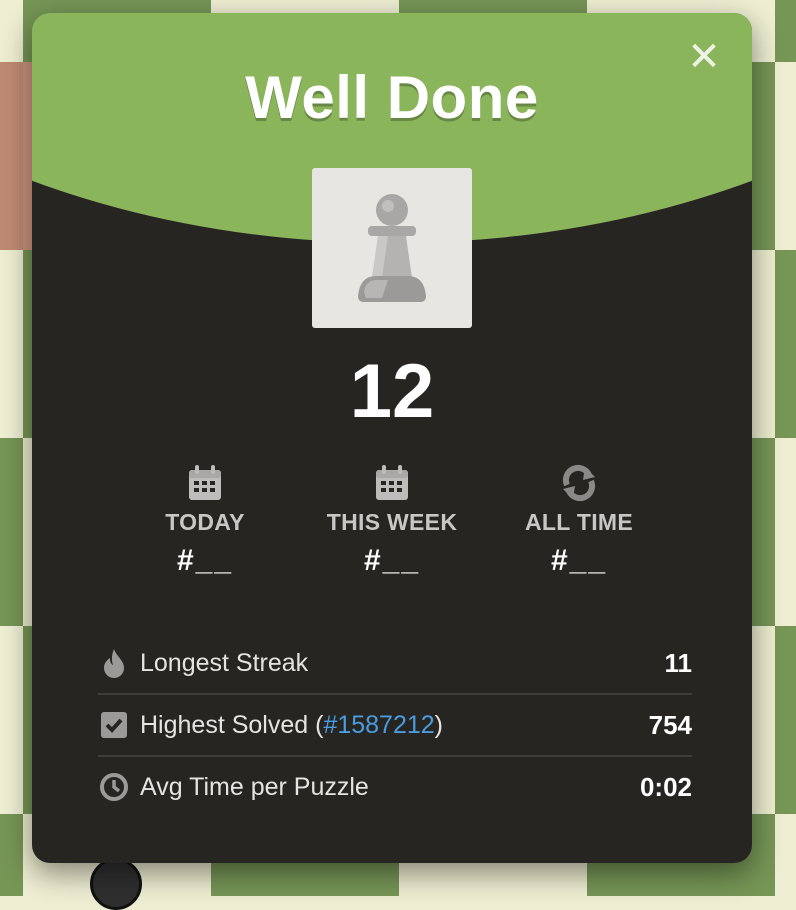 This screenshot has width=796, height=910. Describe the element at coordinates (579, 483) in the screenshot. I see `refresh-icon` at that location.